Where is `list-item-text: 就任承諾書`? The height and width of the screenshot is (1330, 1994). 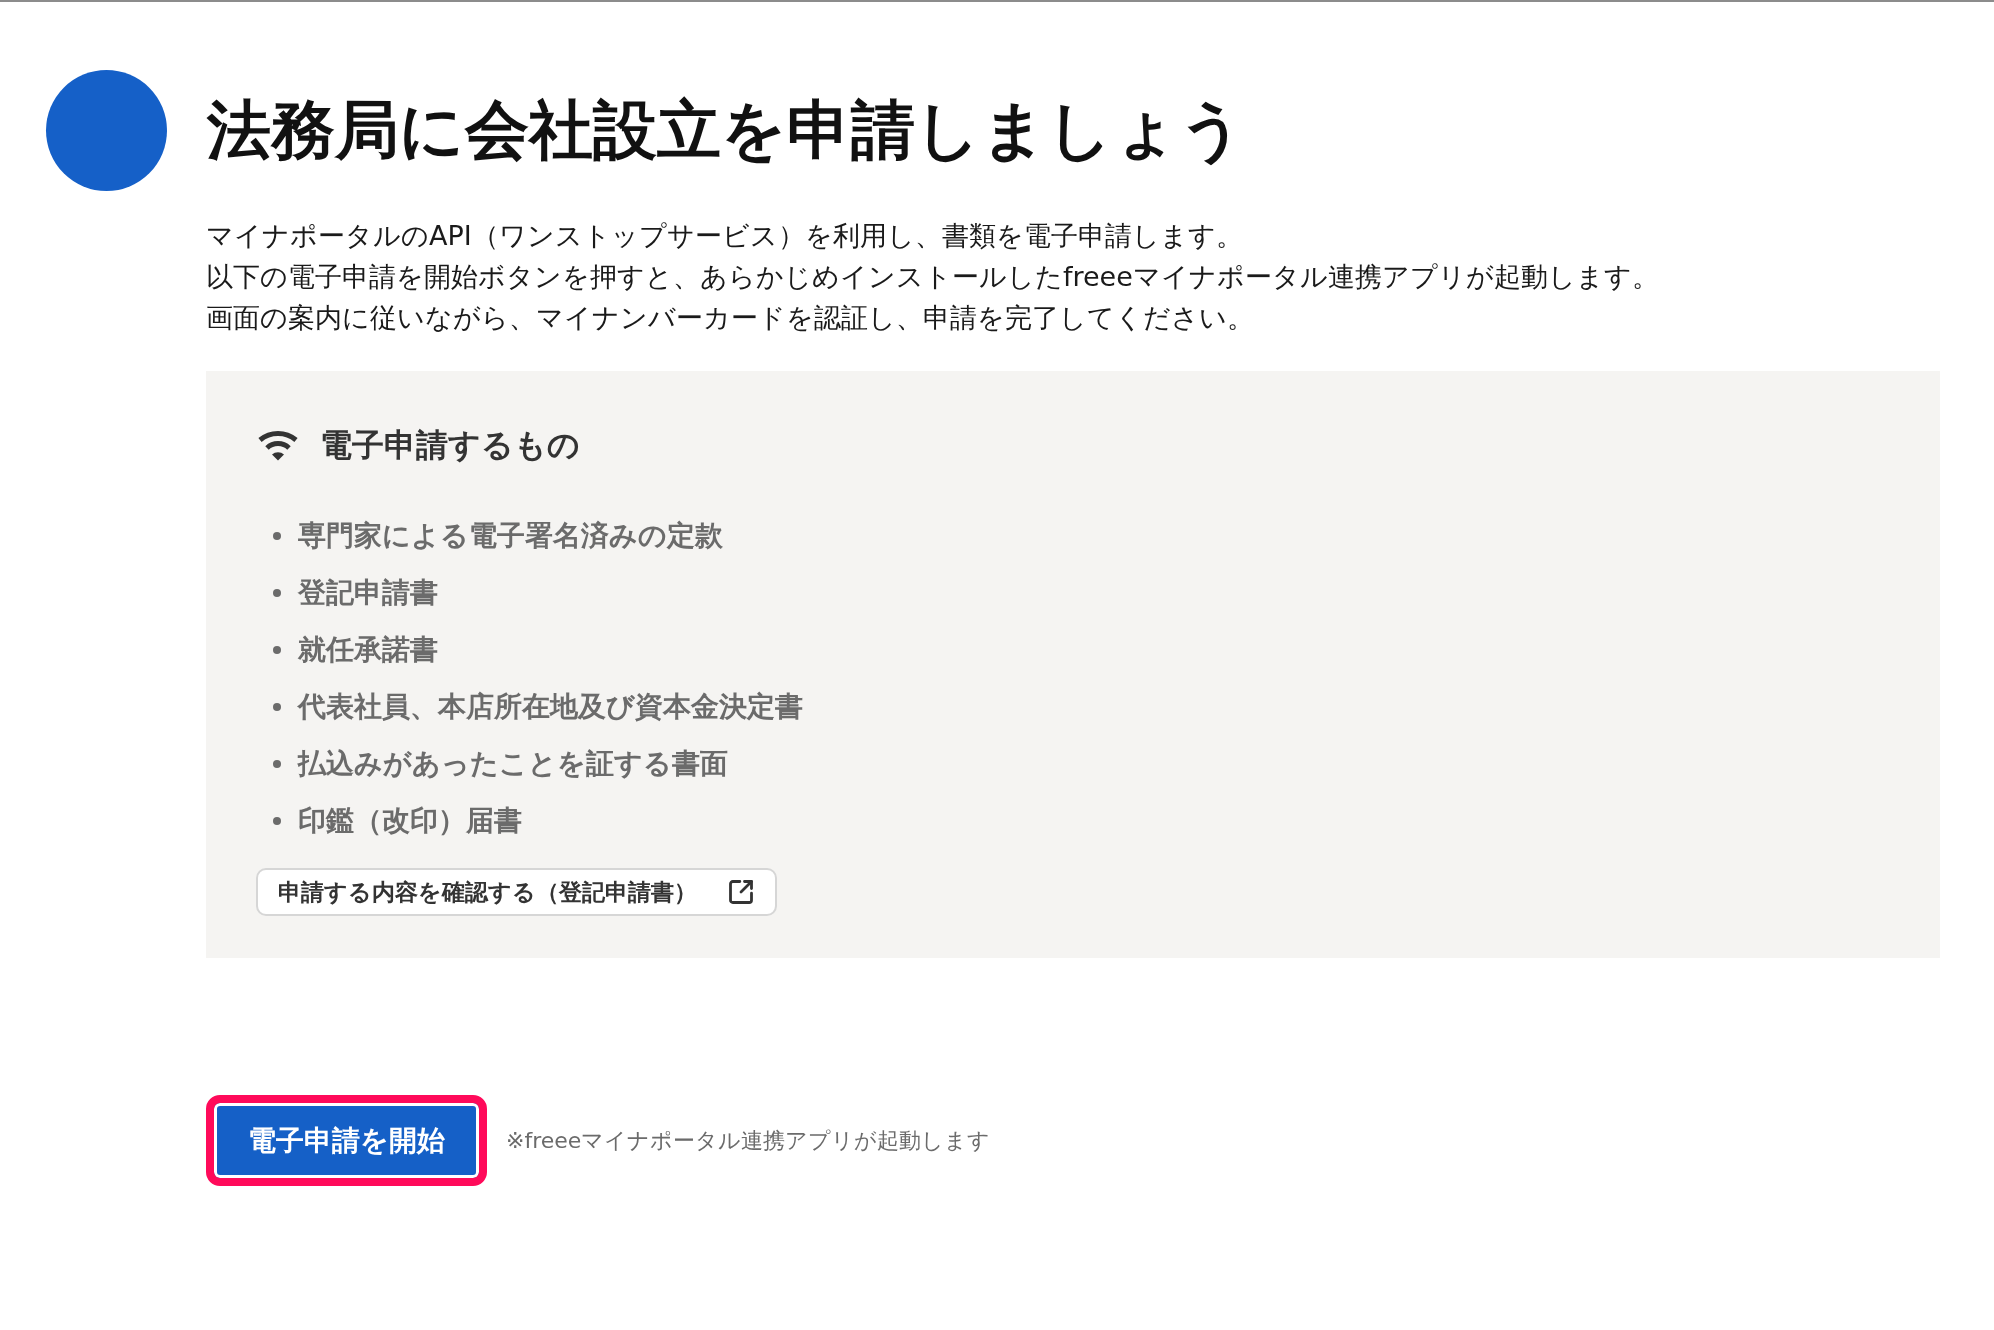 list-item-text: 就任承諾書 is located at coordinates (368, 649).